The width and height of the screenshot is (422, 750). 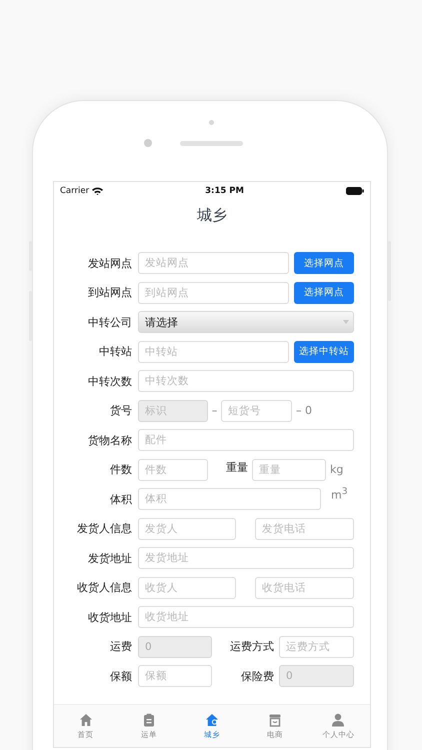 What do you see at coordinates (355, 191) in the screenshot?
I see `battery-icon` at bounding box center [355, 191].